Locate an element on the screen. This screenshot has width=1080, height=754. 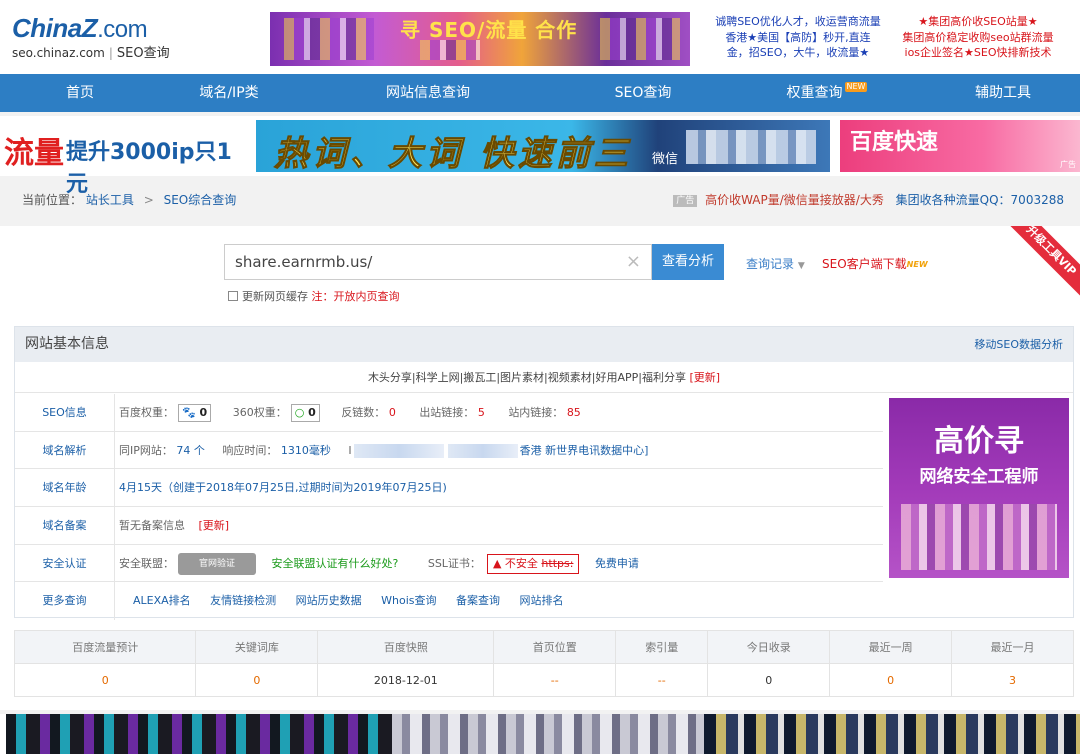
breadcrumb-current-link: SEO综合查询 is located at coordinates (200, 200).